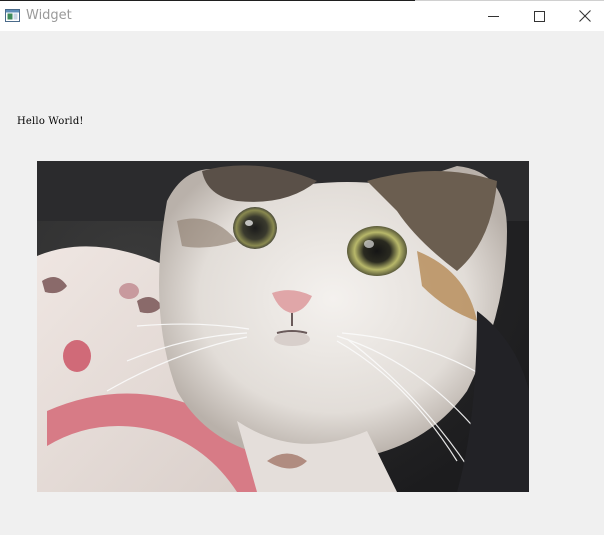 This screenshot has height=535, width=604. I want to click on maximize-button, so click(539, 16).